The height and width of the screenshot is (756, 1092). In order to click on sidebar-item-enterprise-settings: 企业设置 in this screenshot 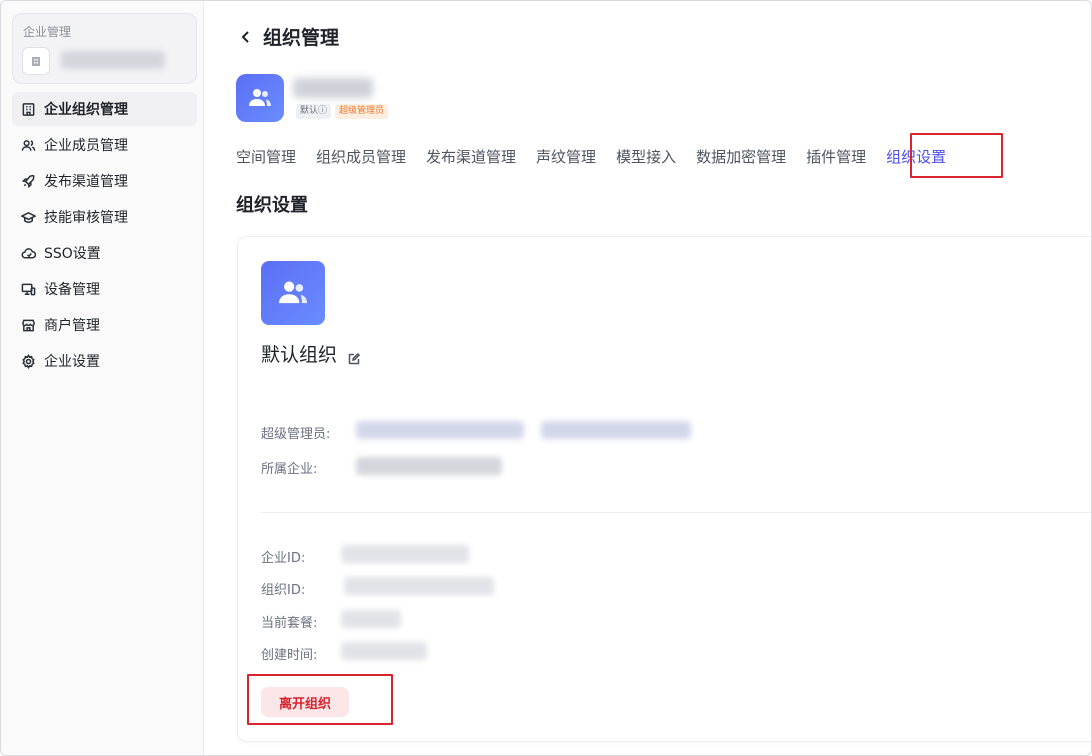, I will do `click(104, 361)`.